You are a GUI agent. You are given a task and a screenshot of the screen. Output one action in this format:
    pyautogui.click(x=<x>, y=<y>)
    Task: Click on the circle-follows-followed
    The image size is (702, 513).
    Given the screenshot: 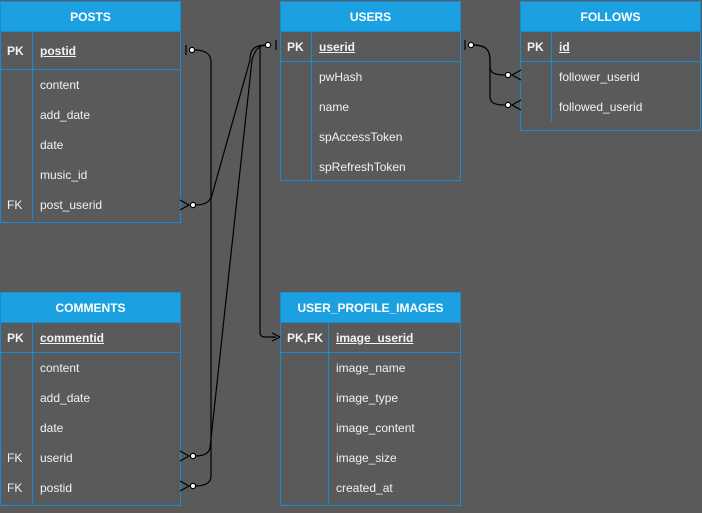 What is the action you would take?
    pyautogui.click(x=508, y=105)
    